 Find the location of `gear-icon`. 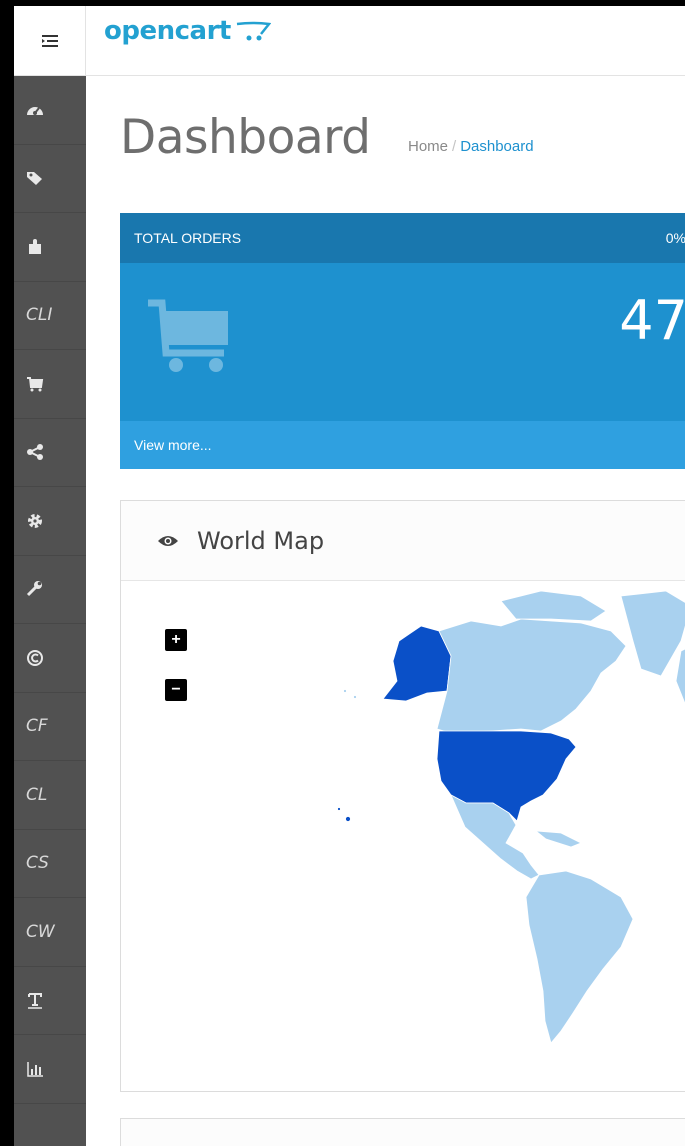

gear-icon is located at coordinates (35, 520).